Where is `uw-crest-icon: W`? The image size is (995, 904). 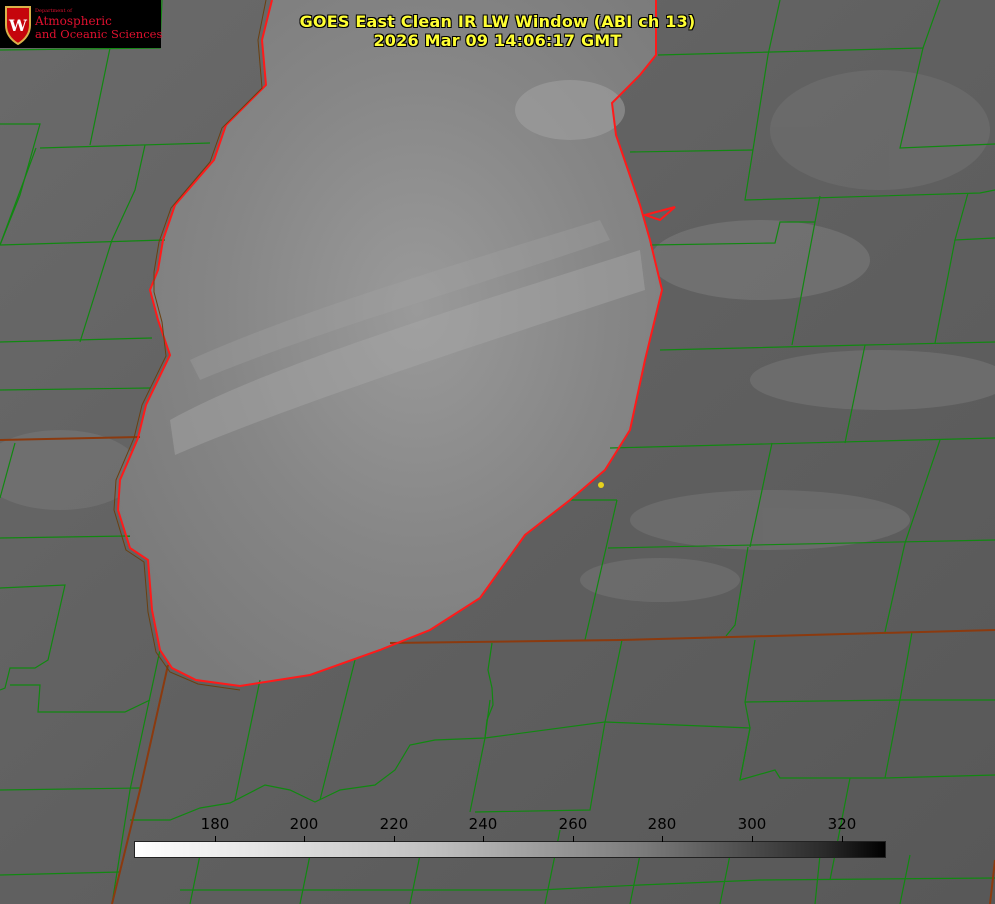
uw-crest-icon: W is located at coordinates (18, 25).